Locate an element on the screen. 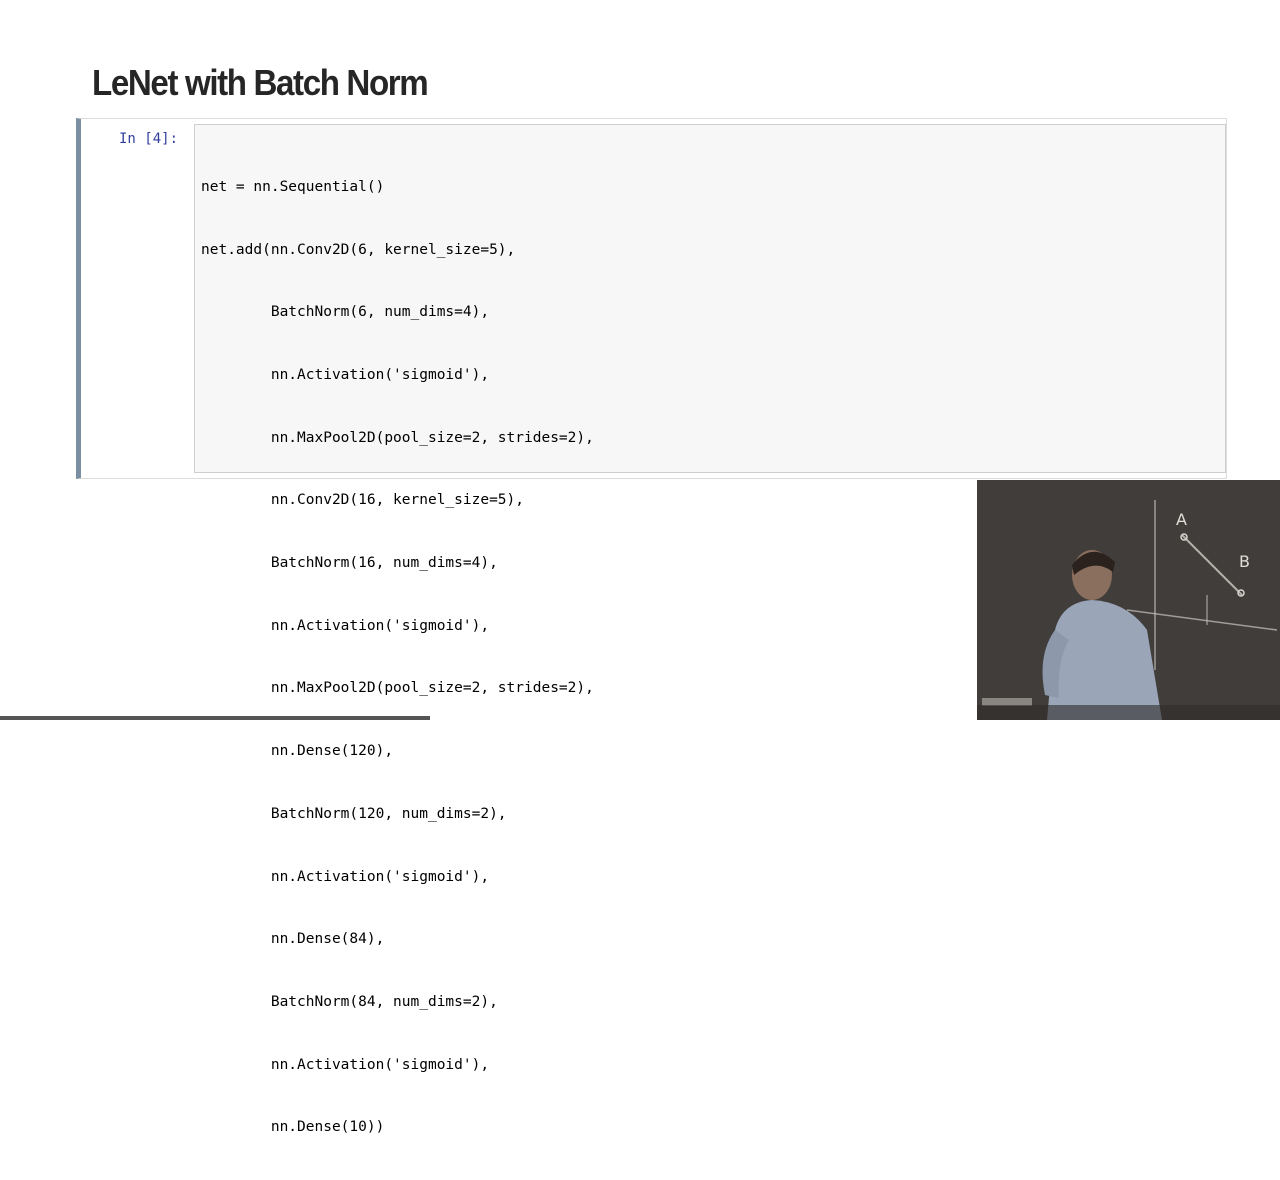 The width and height of the screenshot is (1280, 1180). code-line: BatchNorm(84, num_dims=2), is located at coordinates (349, 1001).